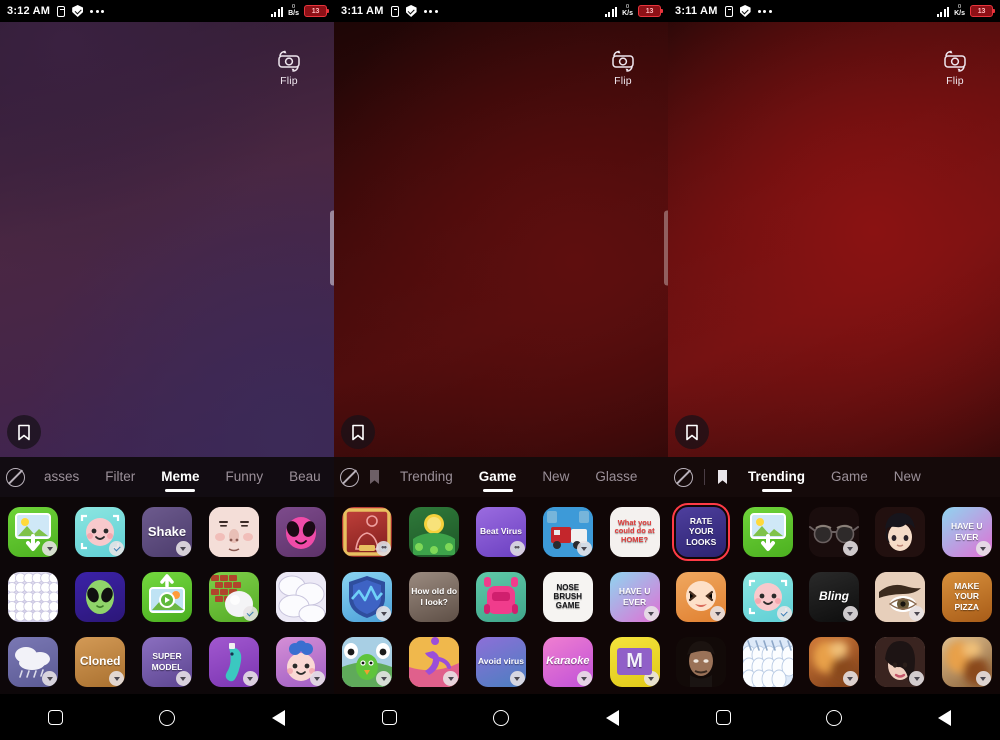 The width and height of the screenshot is (1000, 740). I want to click on effect-category-tabs: asses Filter Meme Funny Beau, so click(167, 477).